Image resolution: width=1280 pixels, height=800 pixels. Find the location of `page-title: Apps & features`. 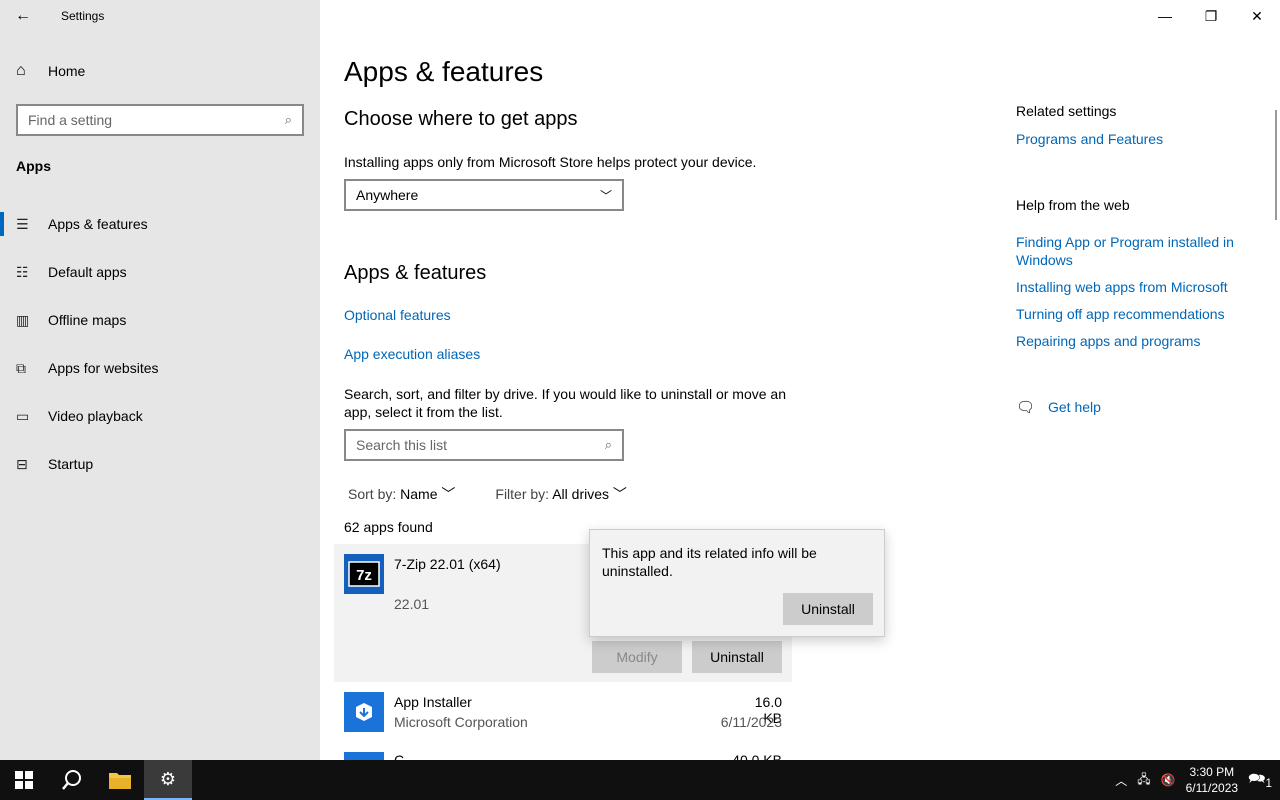

page-title: Apps & features is located at coordinates (444, 71).